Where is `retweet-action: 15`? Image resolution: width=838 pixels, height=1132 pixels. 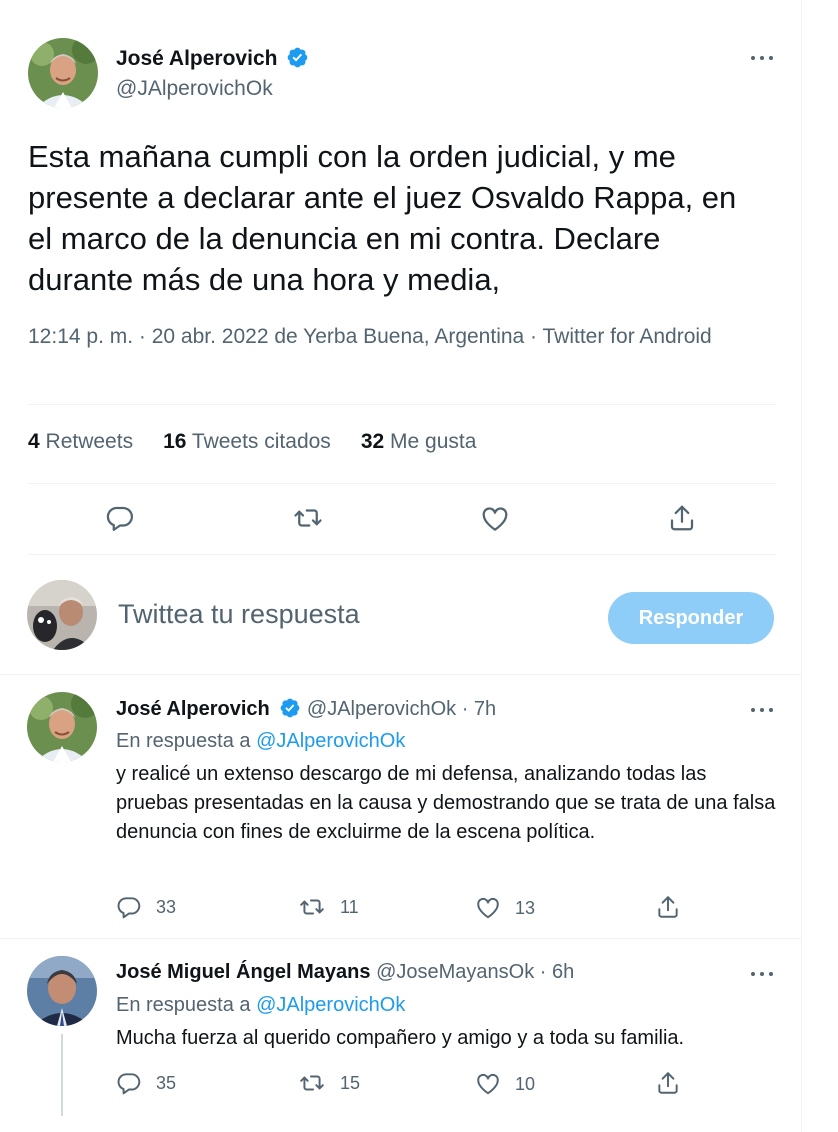
retweet-action: 15 is located at coordinates (329, 1083).